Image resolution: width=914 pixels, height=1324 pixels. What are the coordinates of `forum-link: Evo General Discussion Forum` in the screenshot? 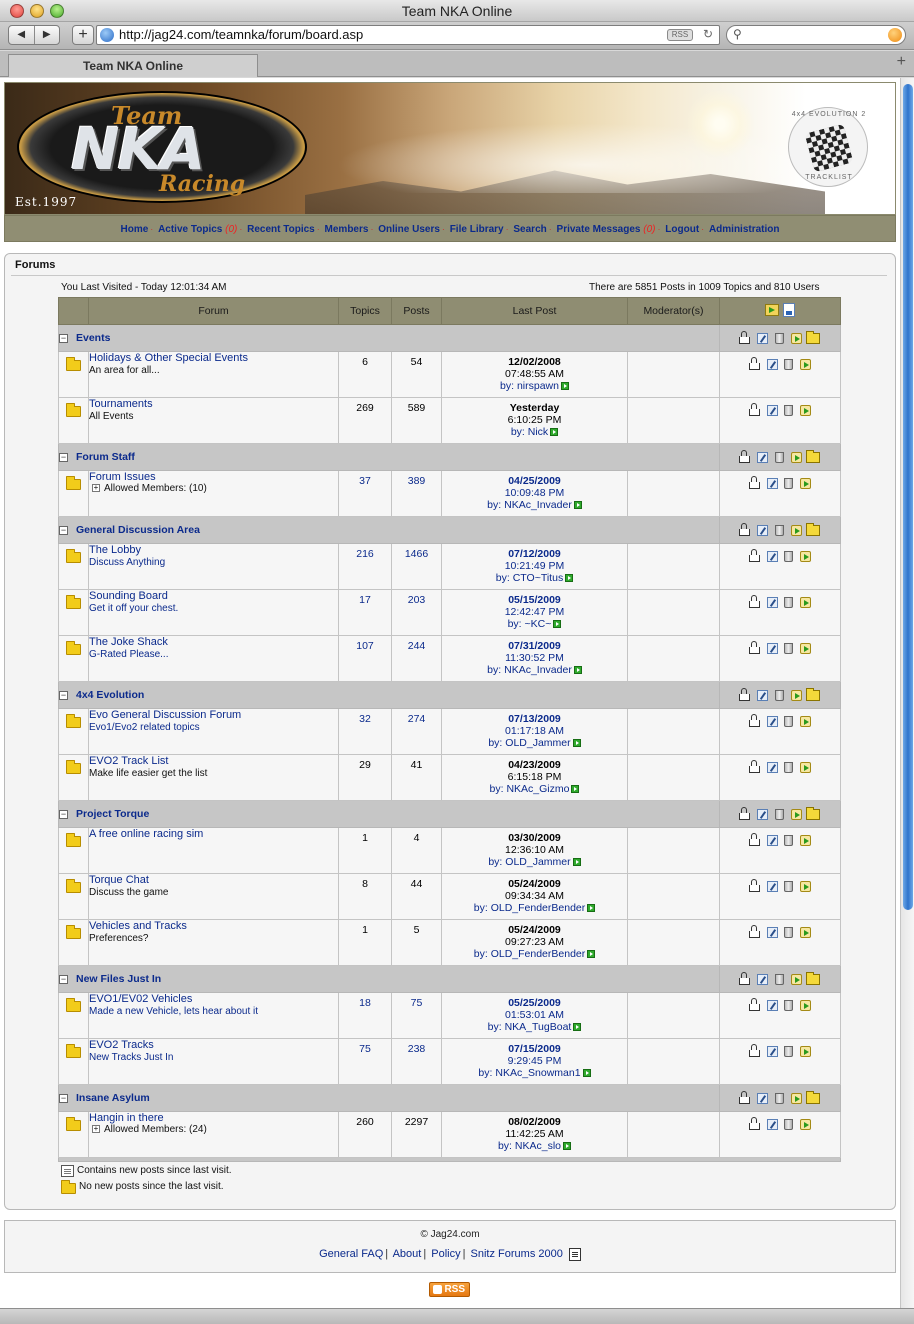 It's located at (165, 715).